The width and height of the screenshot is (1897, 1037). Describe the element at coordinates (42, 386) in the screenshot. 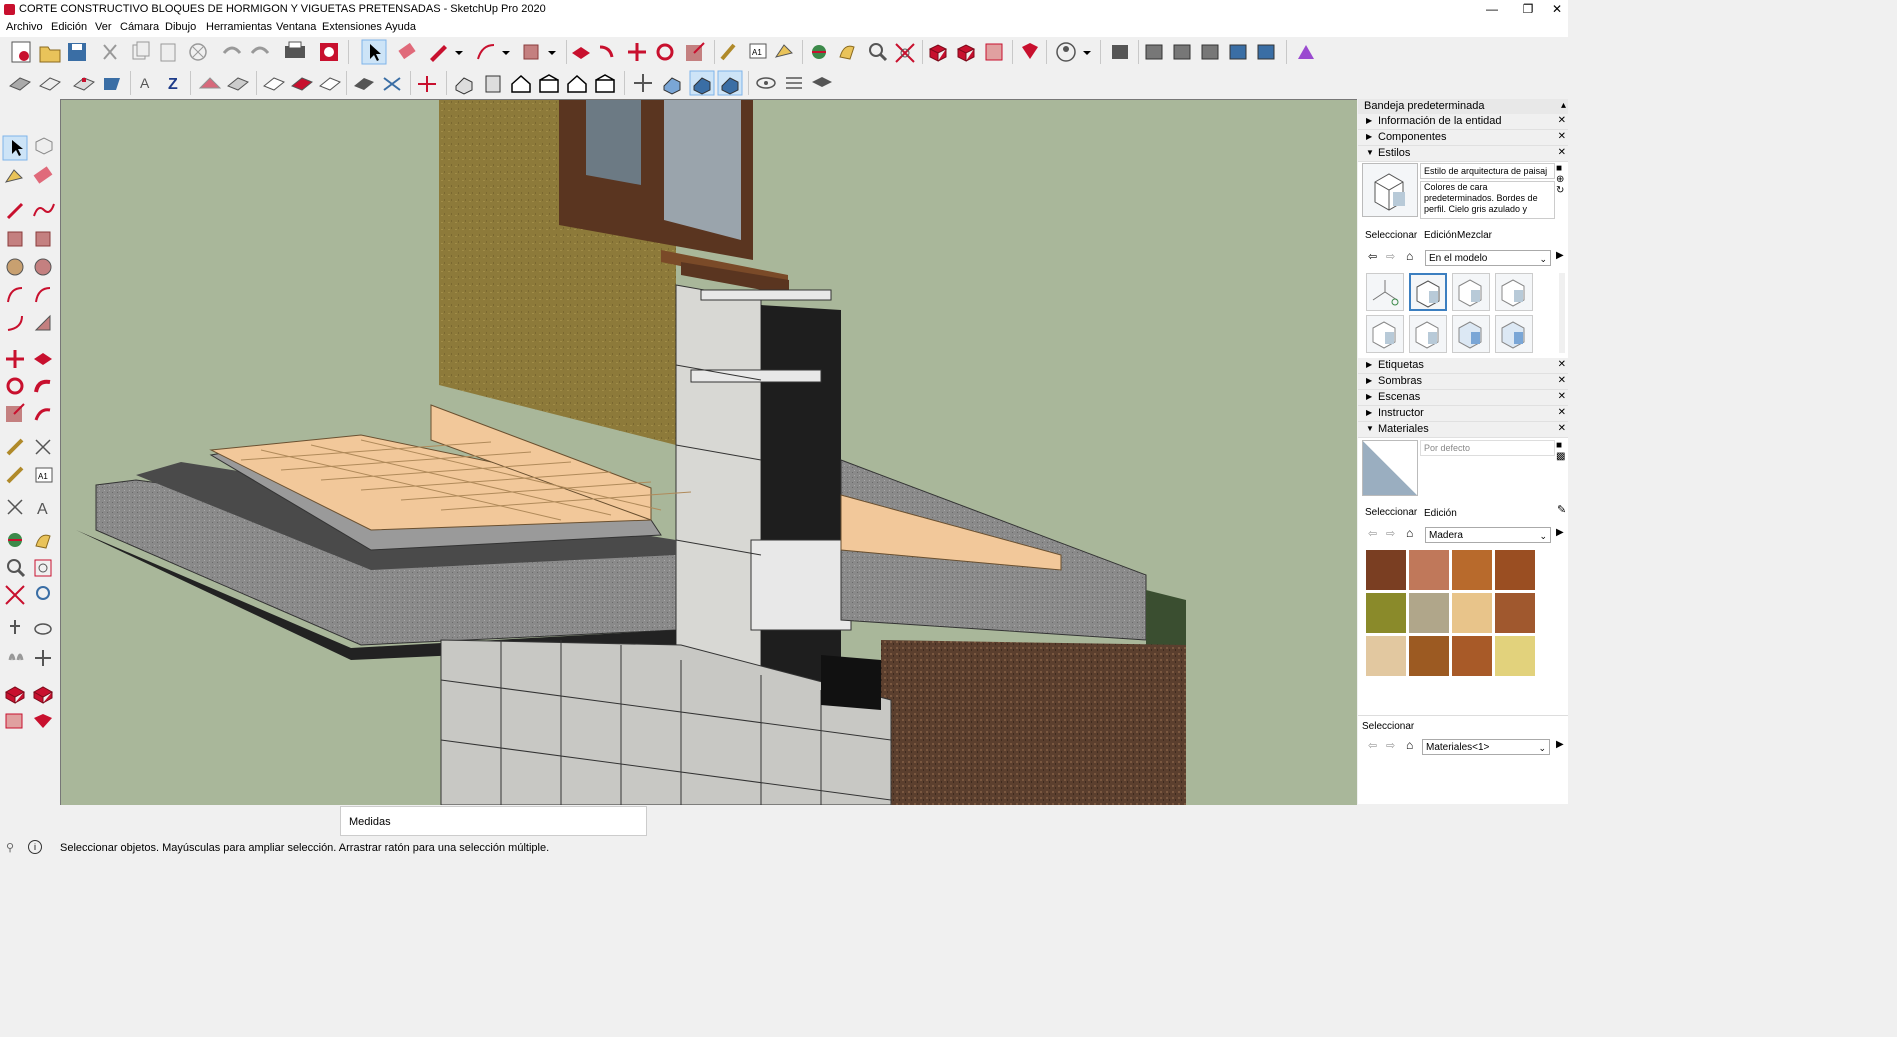

I see `follow-me-left-icon` at that location.